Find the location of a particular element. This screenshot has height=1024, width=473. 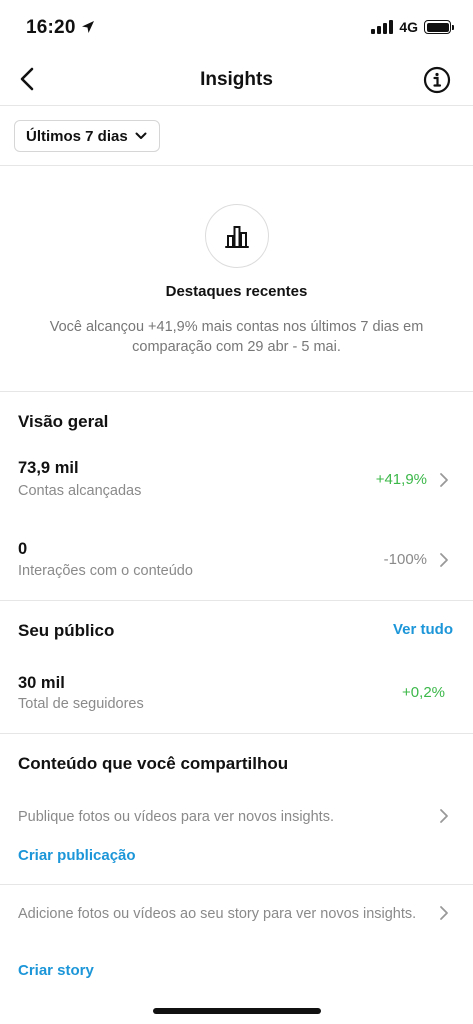

info-icon is located at coordinates (437, 80).